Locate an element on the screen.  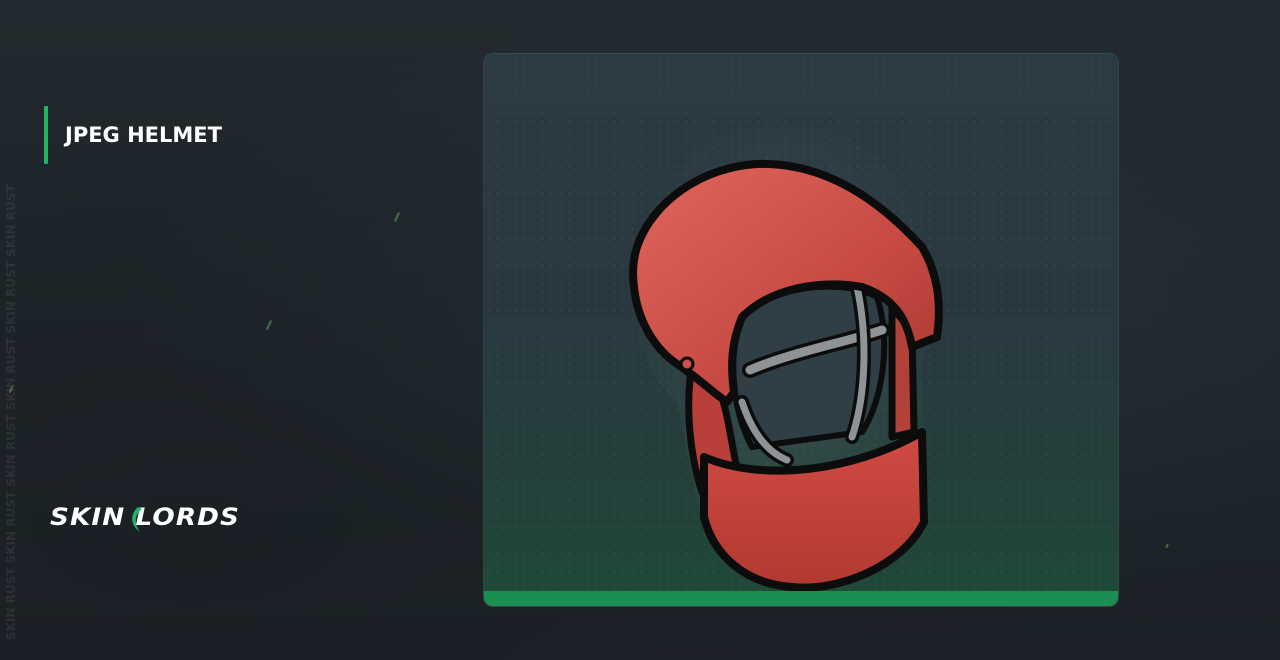
item-title: JPEG HELMET is located at coordinates (143, 135).